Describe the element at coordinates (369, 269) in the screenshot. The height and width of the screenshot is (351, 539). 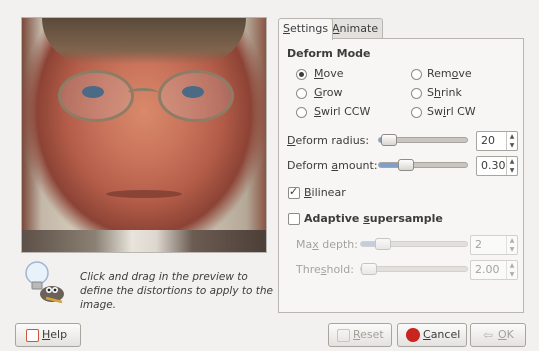
I see `threshold-knob` at that location.